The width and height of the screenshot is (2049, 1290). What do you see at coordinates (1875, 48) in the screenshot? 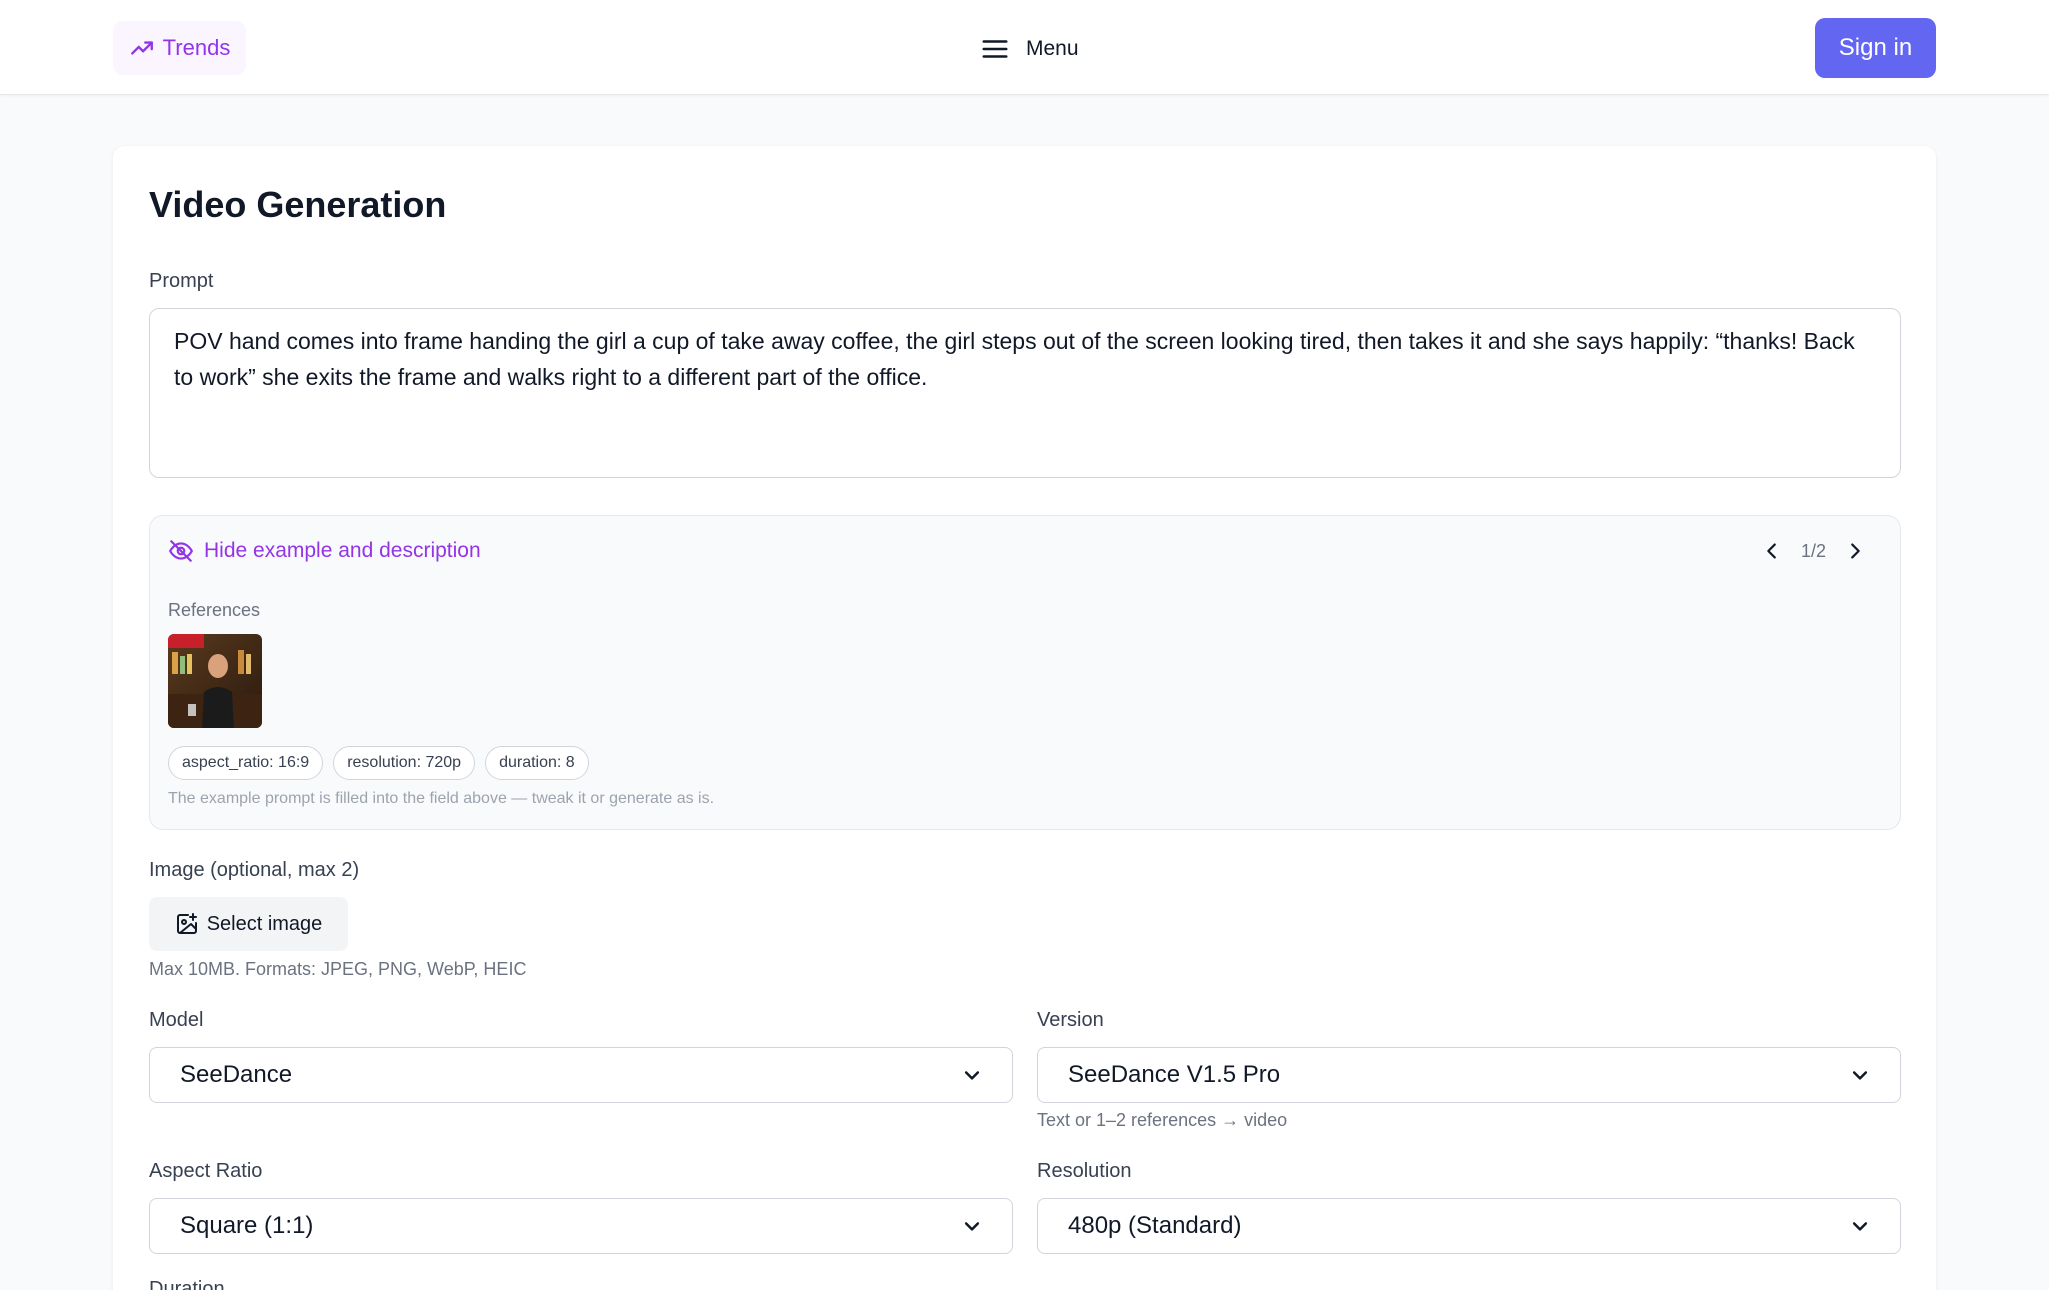
I see `sign-in-button: Sign in` at bounding box center [1875, 48].